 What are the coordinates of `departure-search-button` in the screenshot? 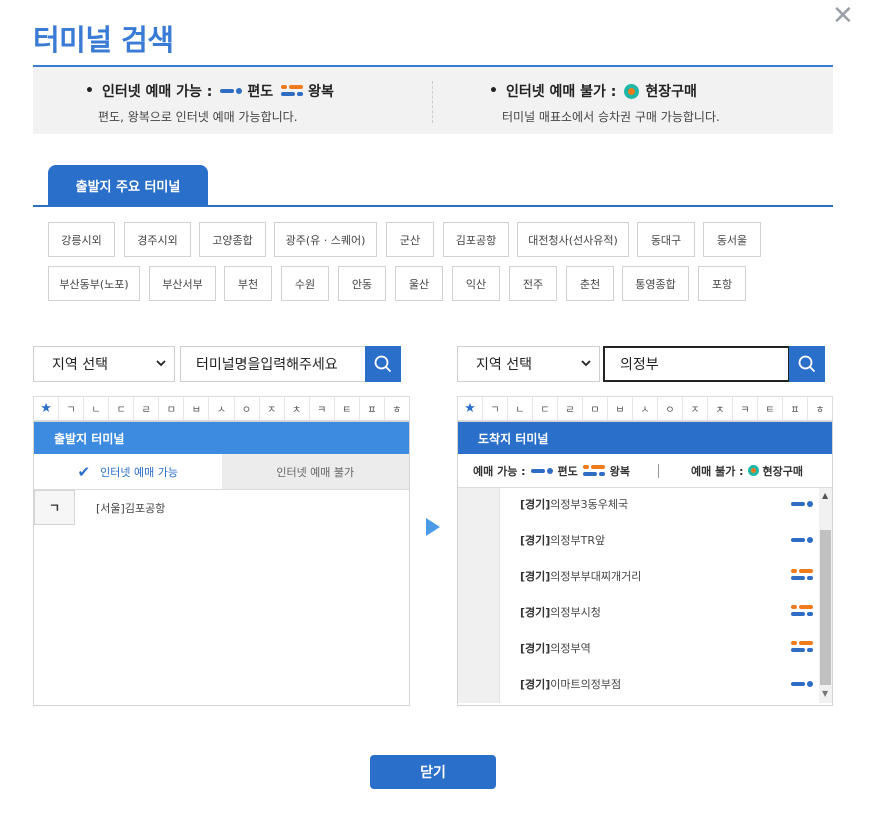 It's located at (383, 364).